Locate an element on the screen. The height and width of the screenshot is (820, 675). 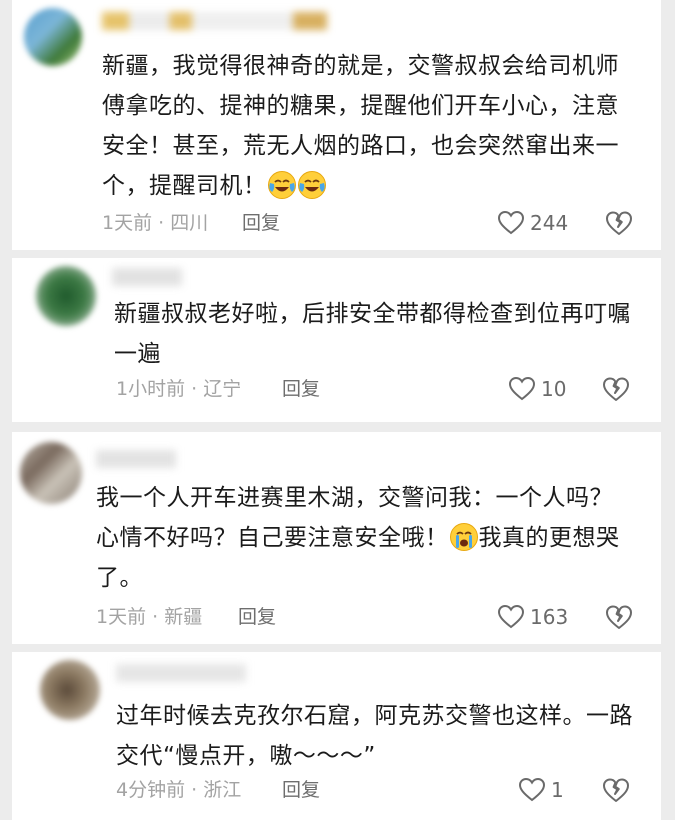
like-button: 1 is located at coordinates (541, 790).